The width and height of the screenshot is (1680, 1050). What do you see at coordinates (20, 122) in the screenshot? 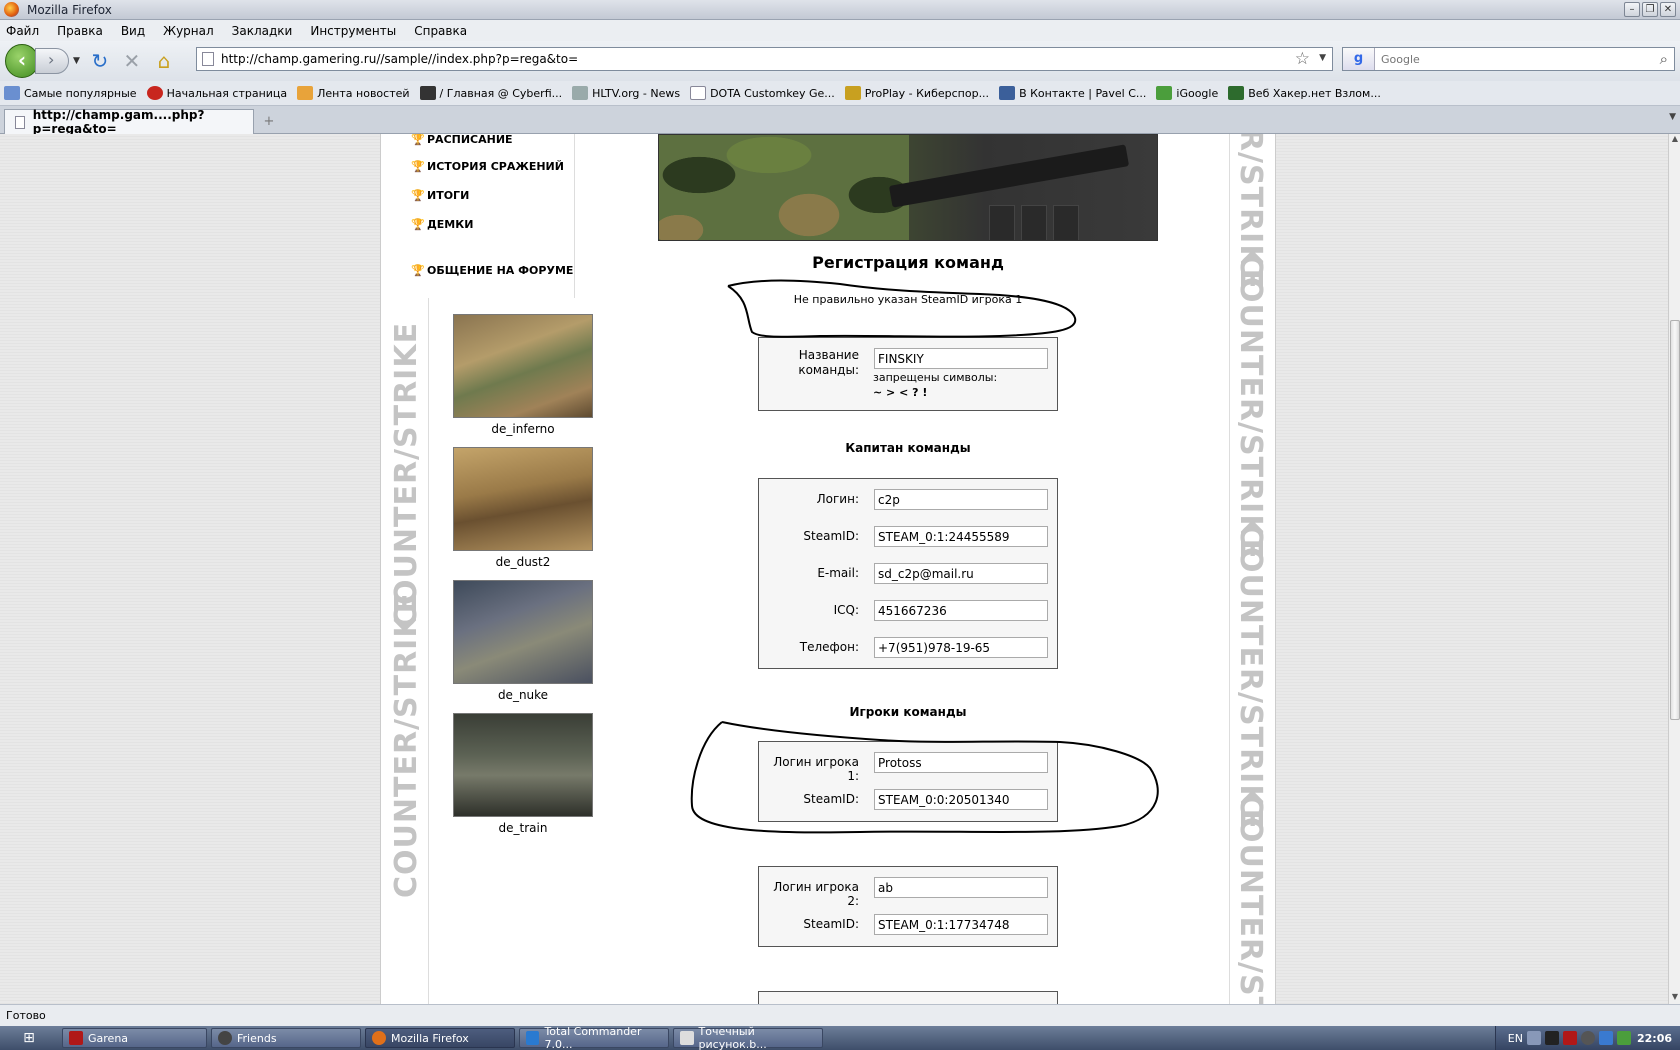
I see `page-icon` at bounding box center [20, 122].